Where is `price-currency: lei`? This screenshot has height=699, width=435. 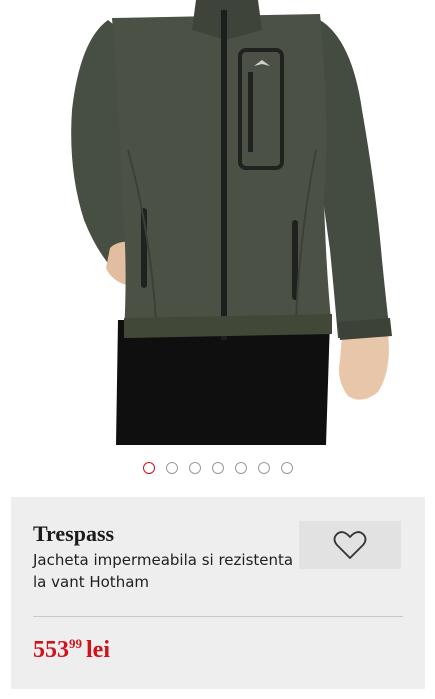 price-currency: lei is located at coordinates (98, 650).